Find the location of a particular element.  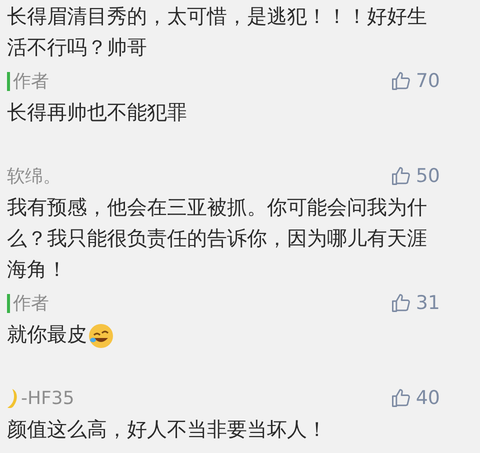

like-button: 70 is located at coordinates (415, 81).